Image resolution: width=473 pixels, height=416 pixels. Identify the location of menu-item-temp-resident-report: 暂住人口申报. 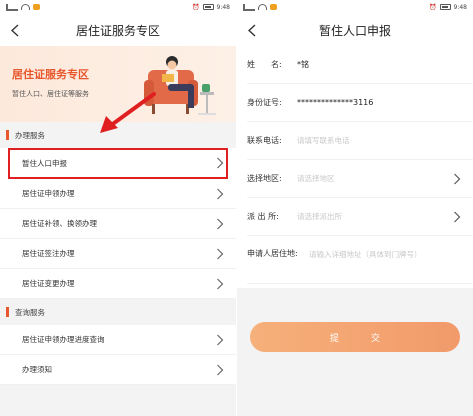
(118, 163).